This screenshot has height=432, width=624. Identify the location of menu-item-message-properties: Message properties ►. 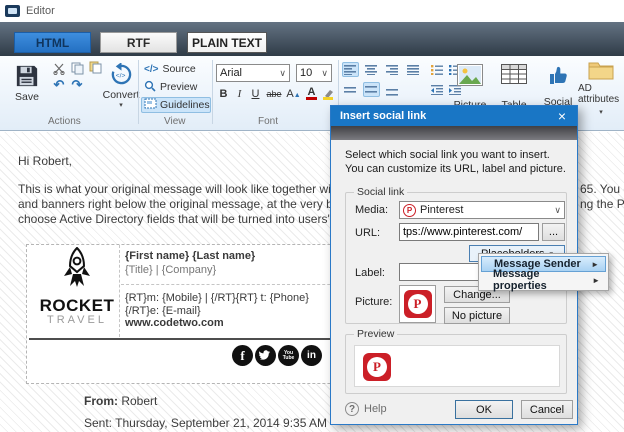
(543, 280).